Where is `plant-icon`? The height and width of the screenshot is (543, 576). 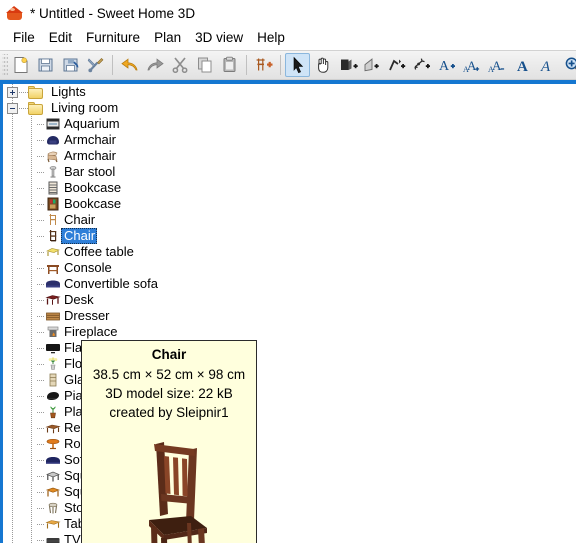 plant-icon is located at coordinates (53, 412).